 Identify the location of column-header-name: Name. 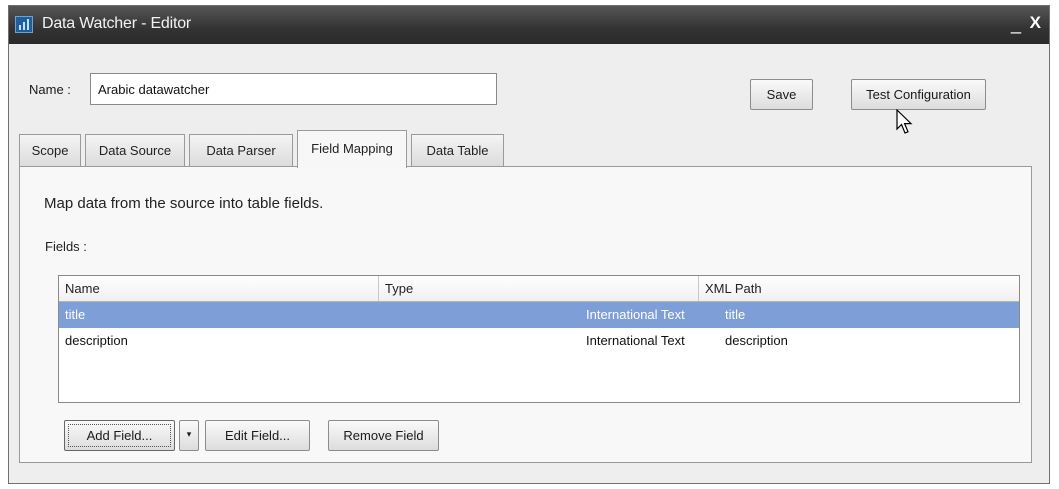
(219, 288).